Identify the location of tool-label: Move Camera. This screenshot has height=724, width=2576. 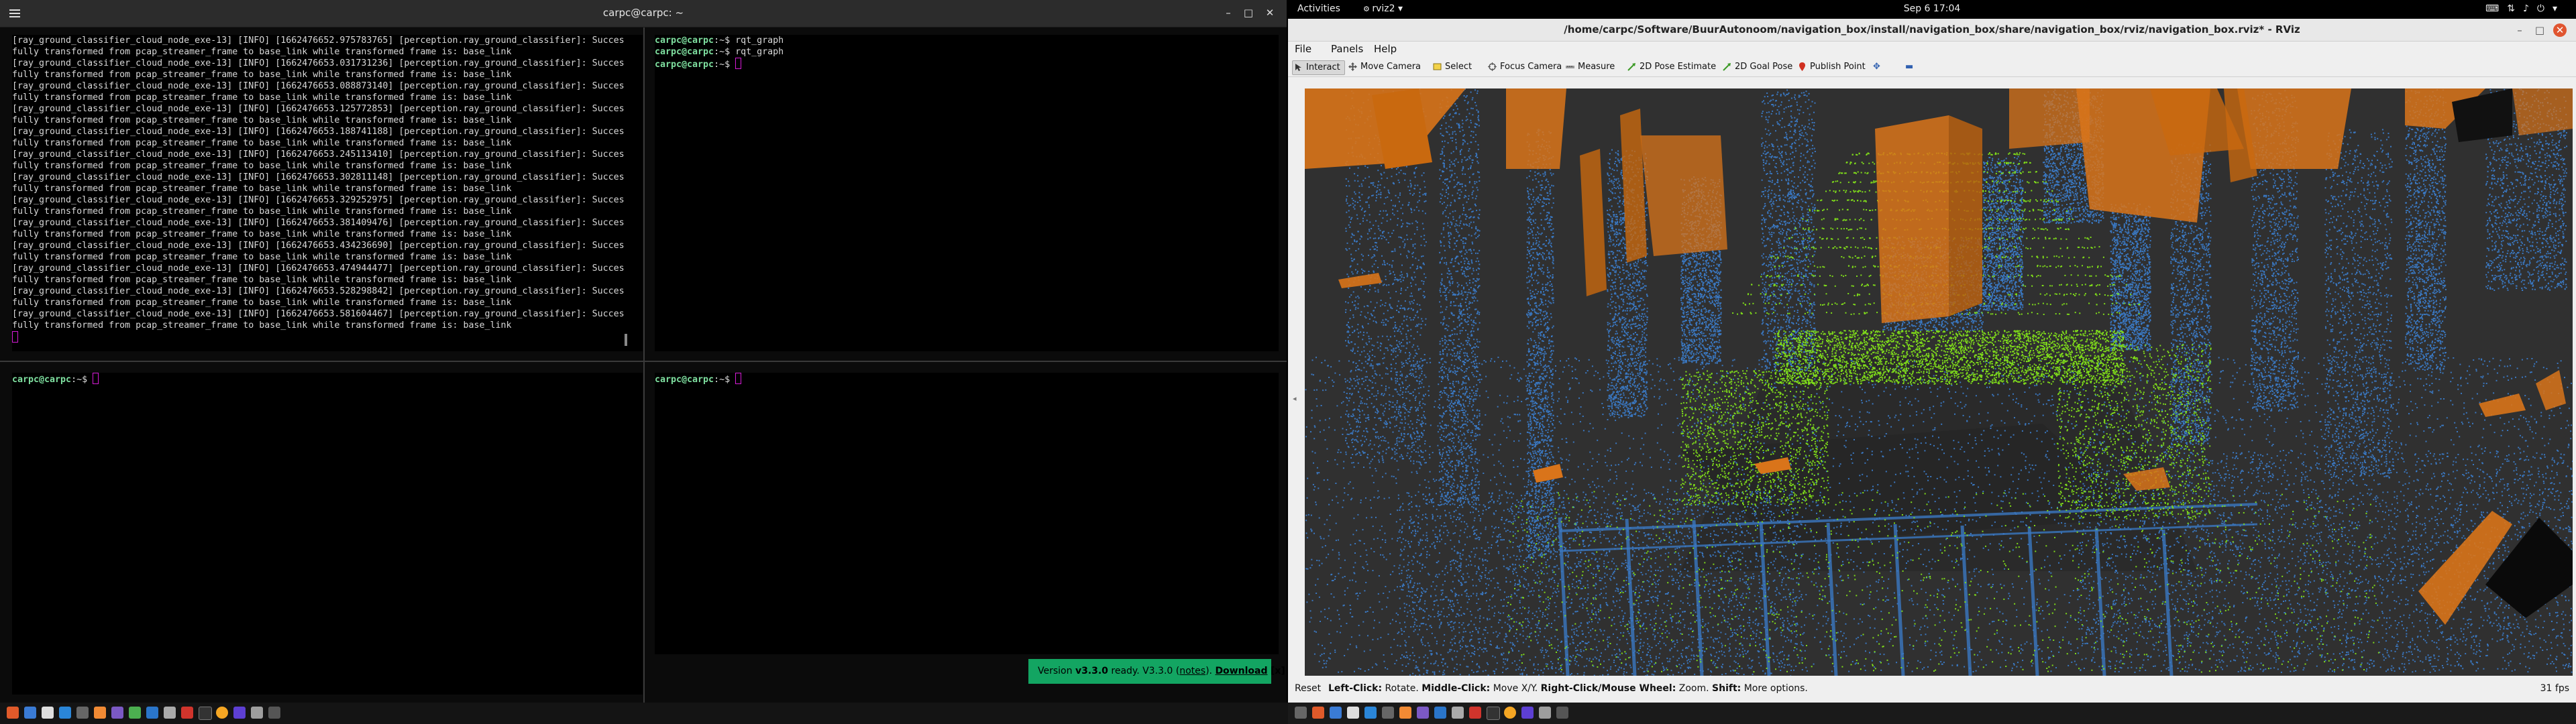
(1390, 67).